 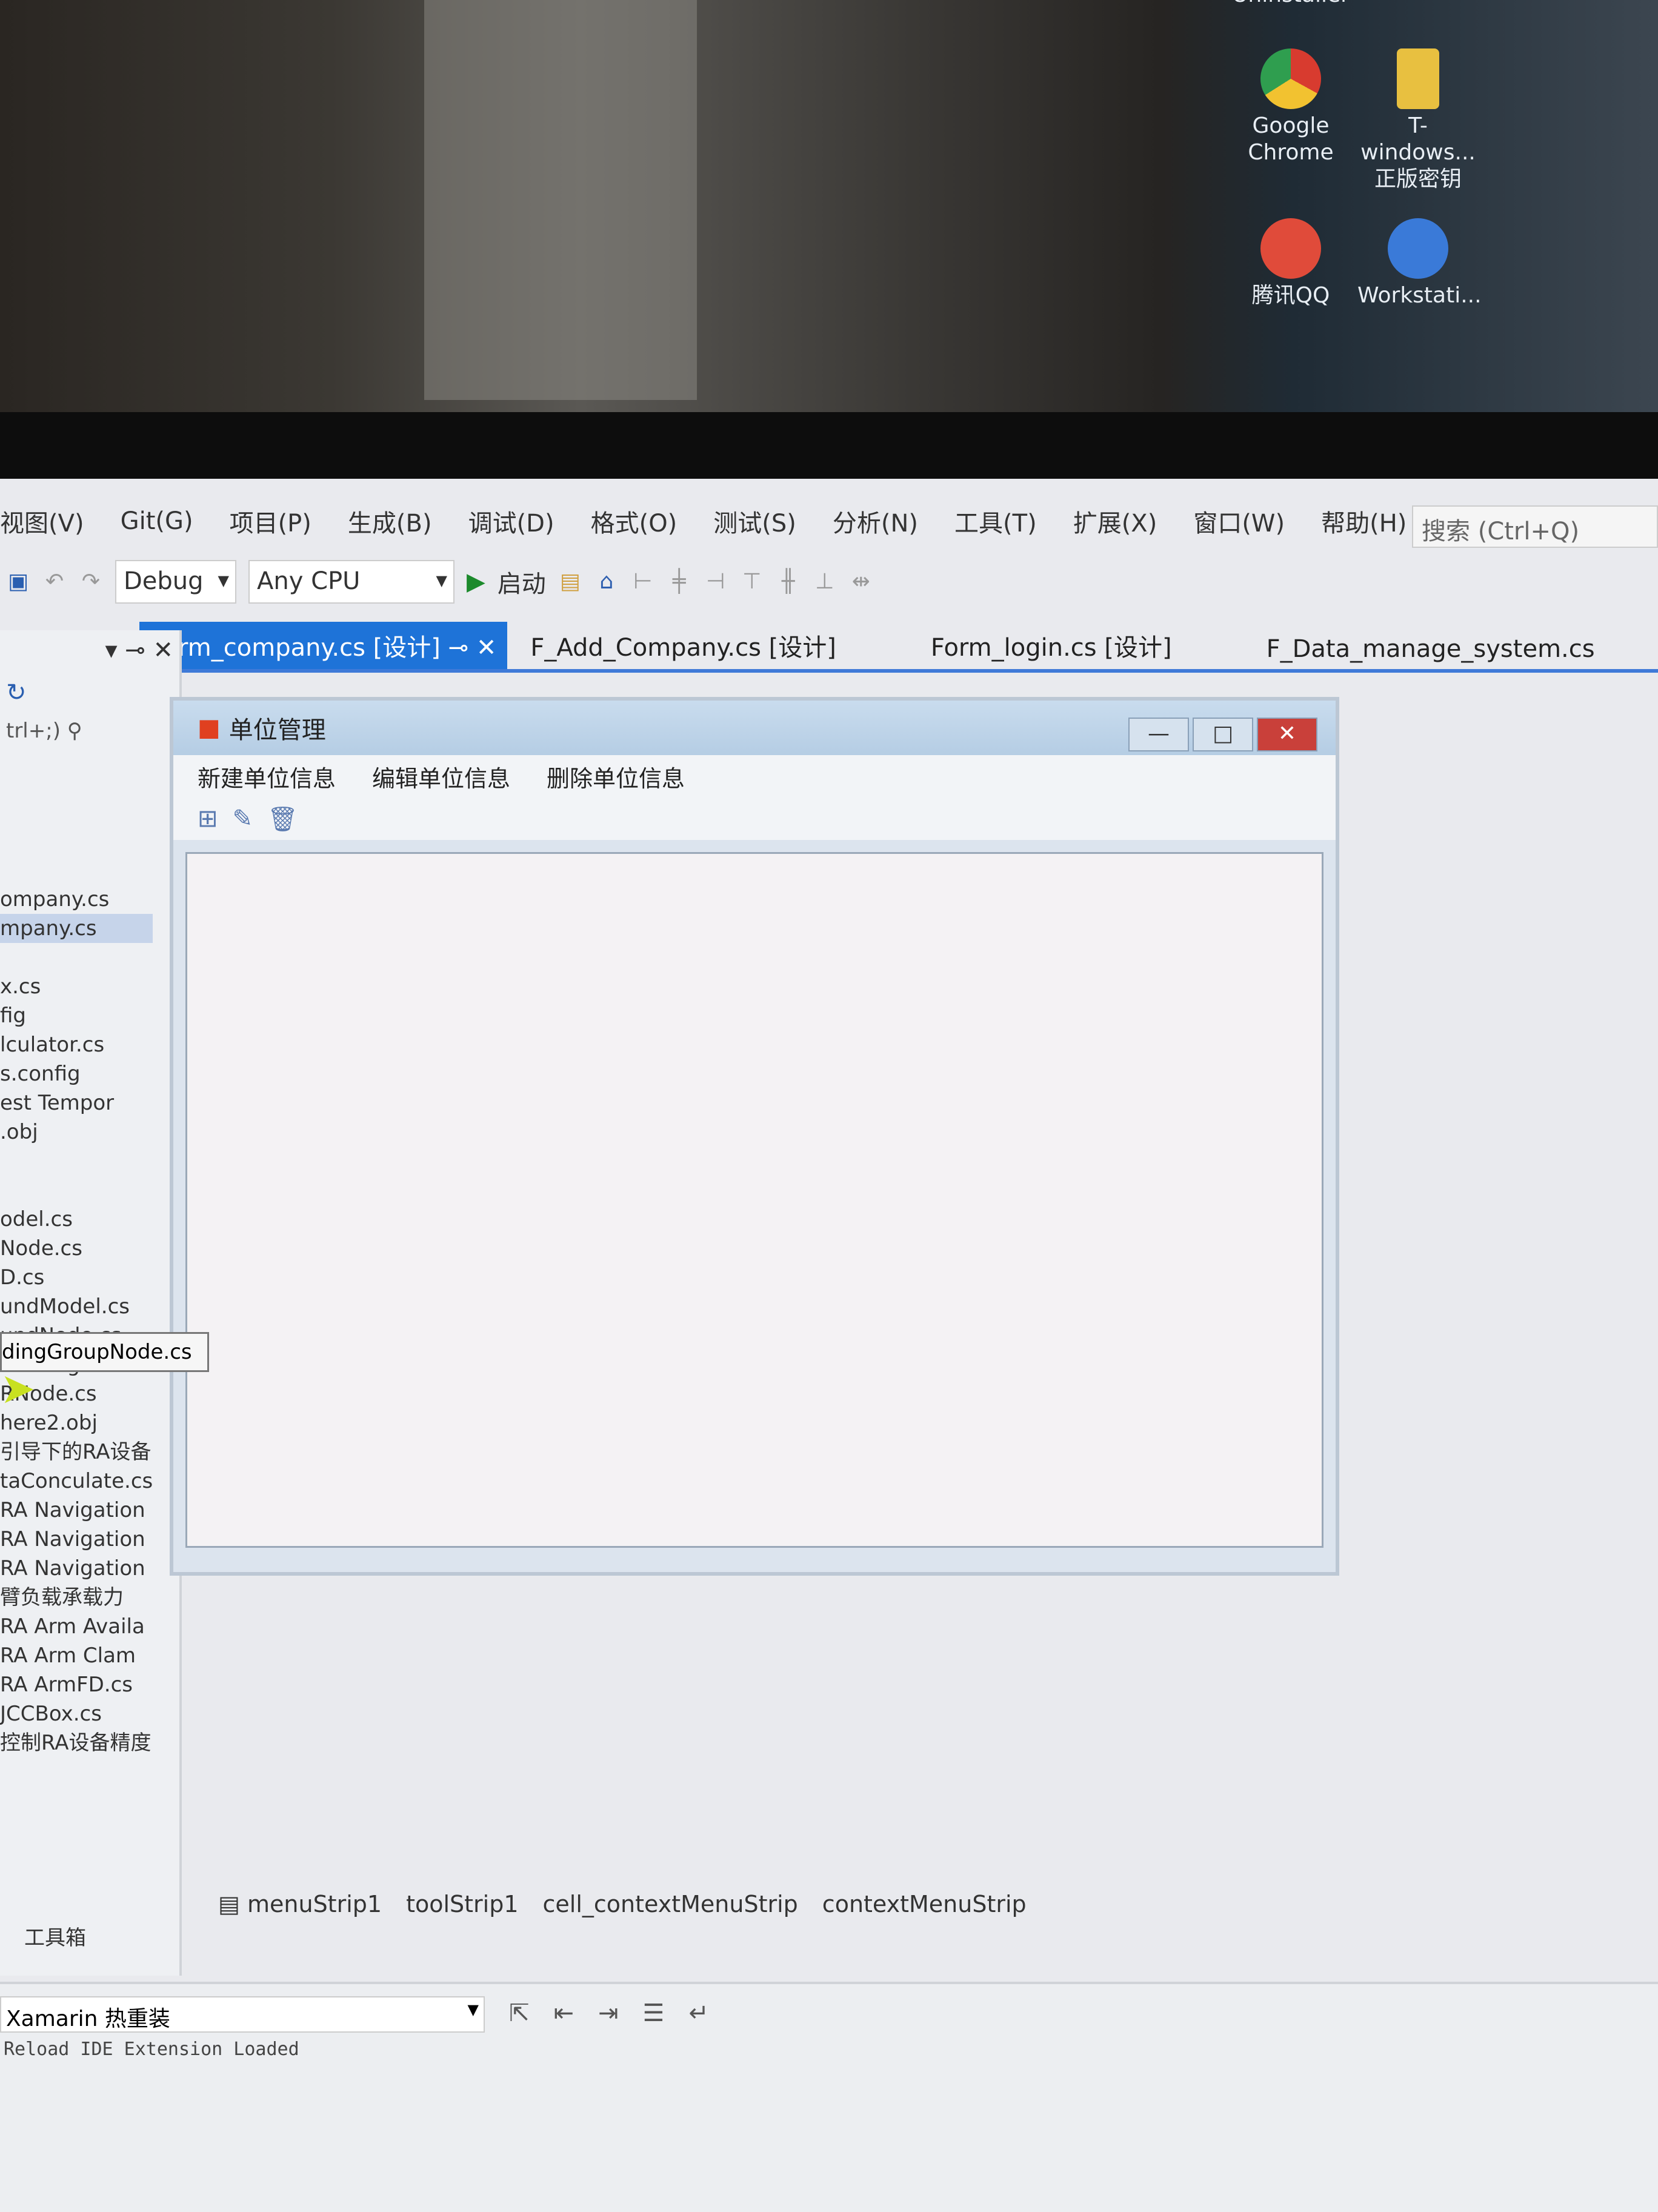 I want to click on start-button: 启动, so click(x=522, y=582).